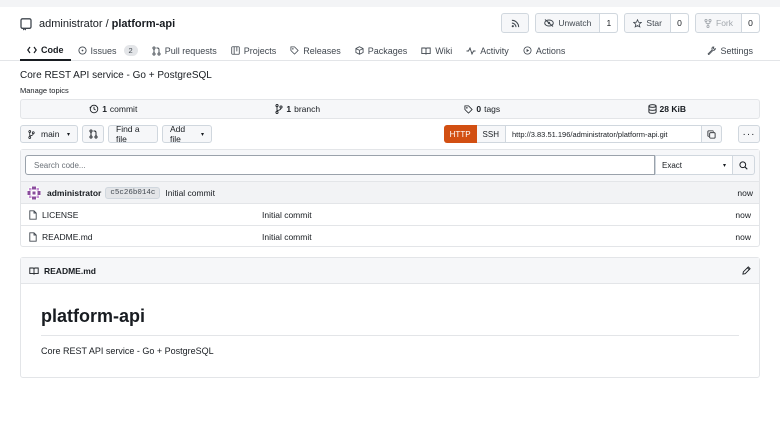  I want to click on readme-filename: README.md, so click(70, 271).